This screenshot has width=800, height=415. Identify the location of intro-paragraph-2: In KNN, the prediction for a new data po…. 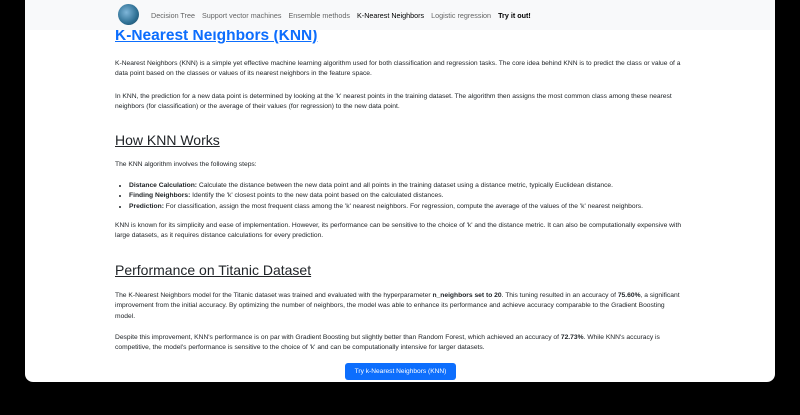
(393, 102).